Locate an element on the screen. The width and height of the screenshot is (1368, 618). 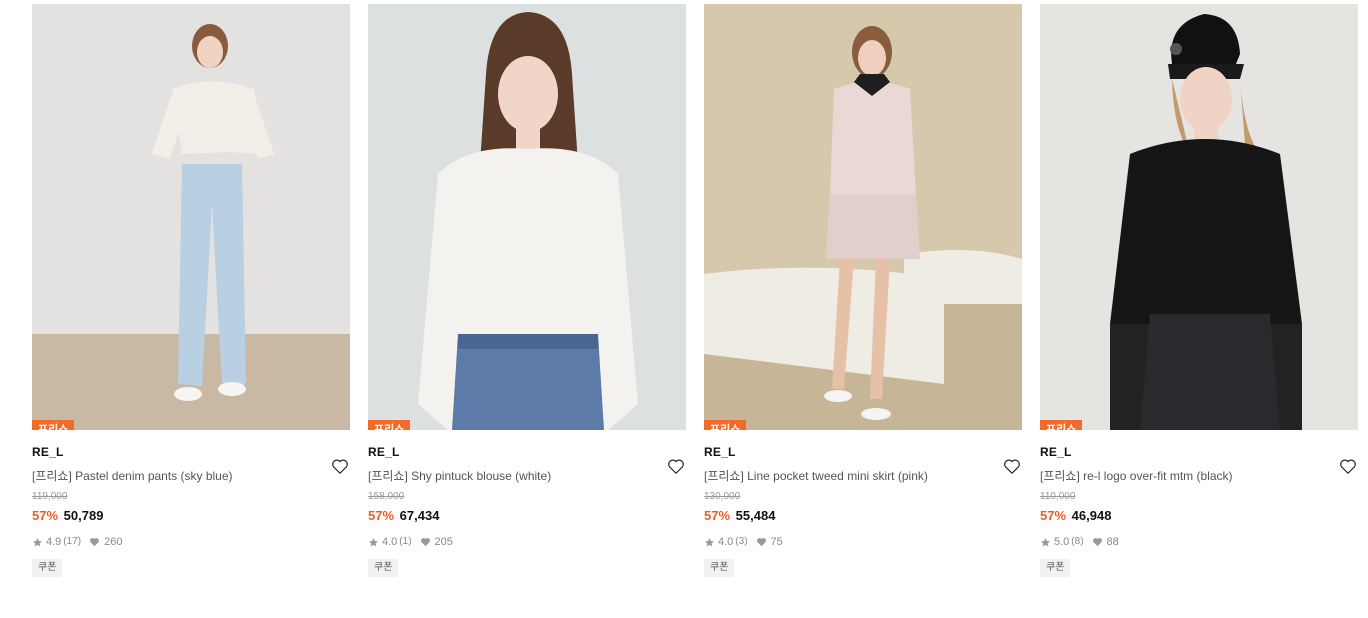
original-price: 130,000 is located at coordinates (722, 496).